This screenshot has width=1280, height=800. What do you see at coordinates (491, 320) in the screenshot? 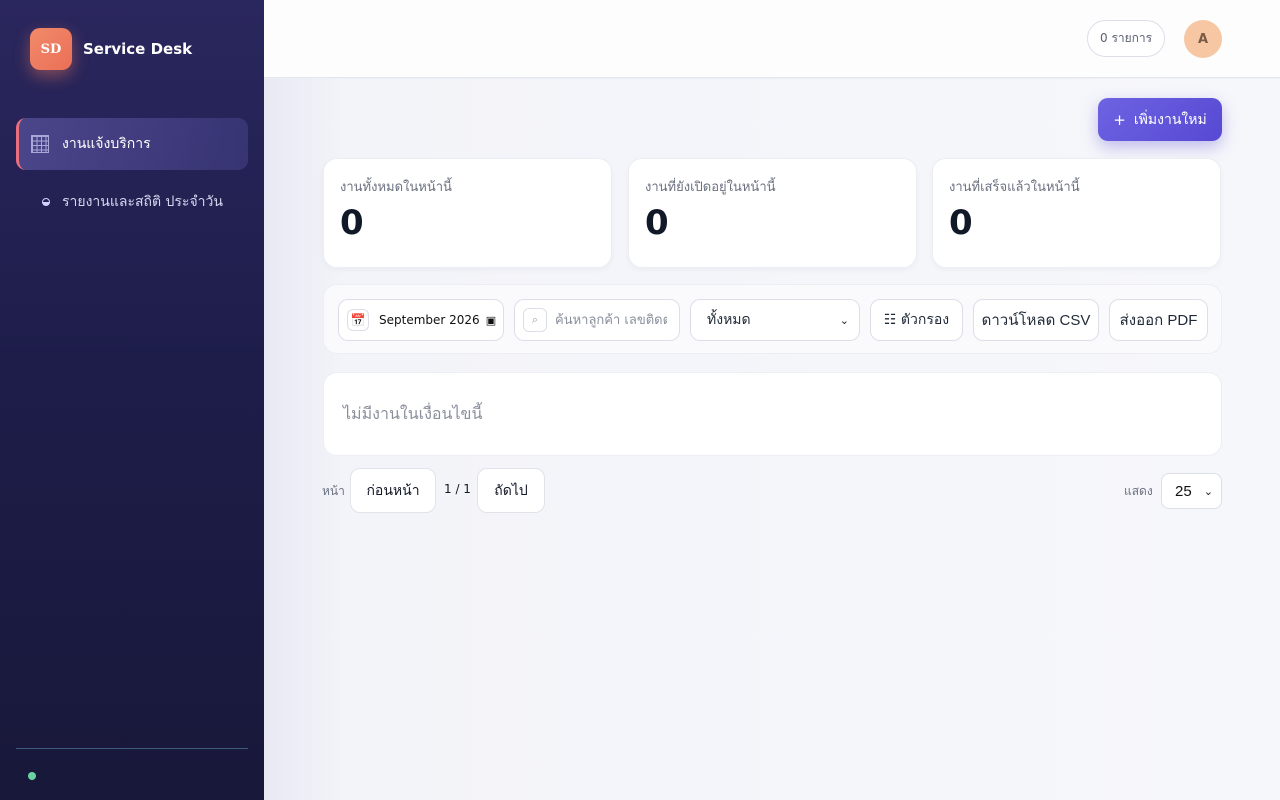
I see `calendar-picker-icon: ▣` at bounding box center [491, 320].